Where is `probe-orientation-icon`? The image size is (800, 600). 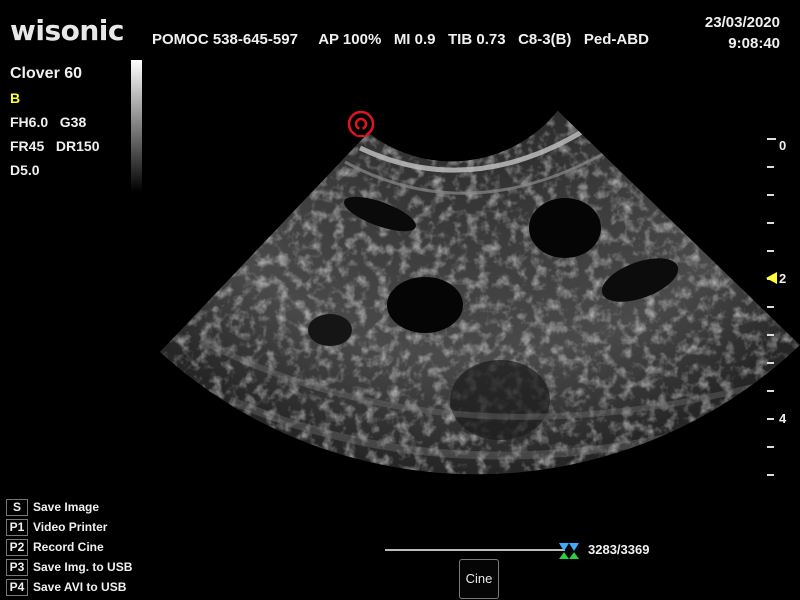 probe-orientation-icon is located at coordinates (361, 124).